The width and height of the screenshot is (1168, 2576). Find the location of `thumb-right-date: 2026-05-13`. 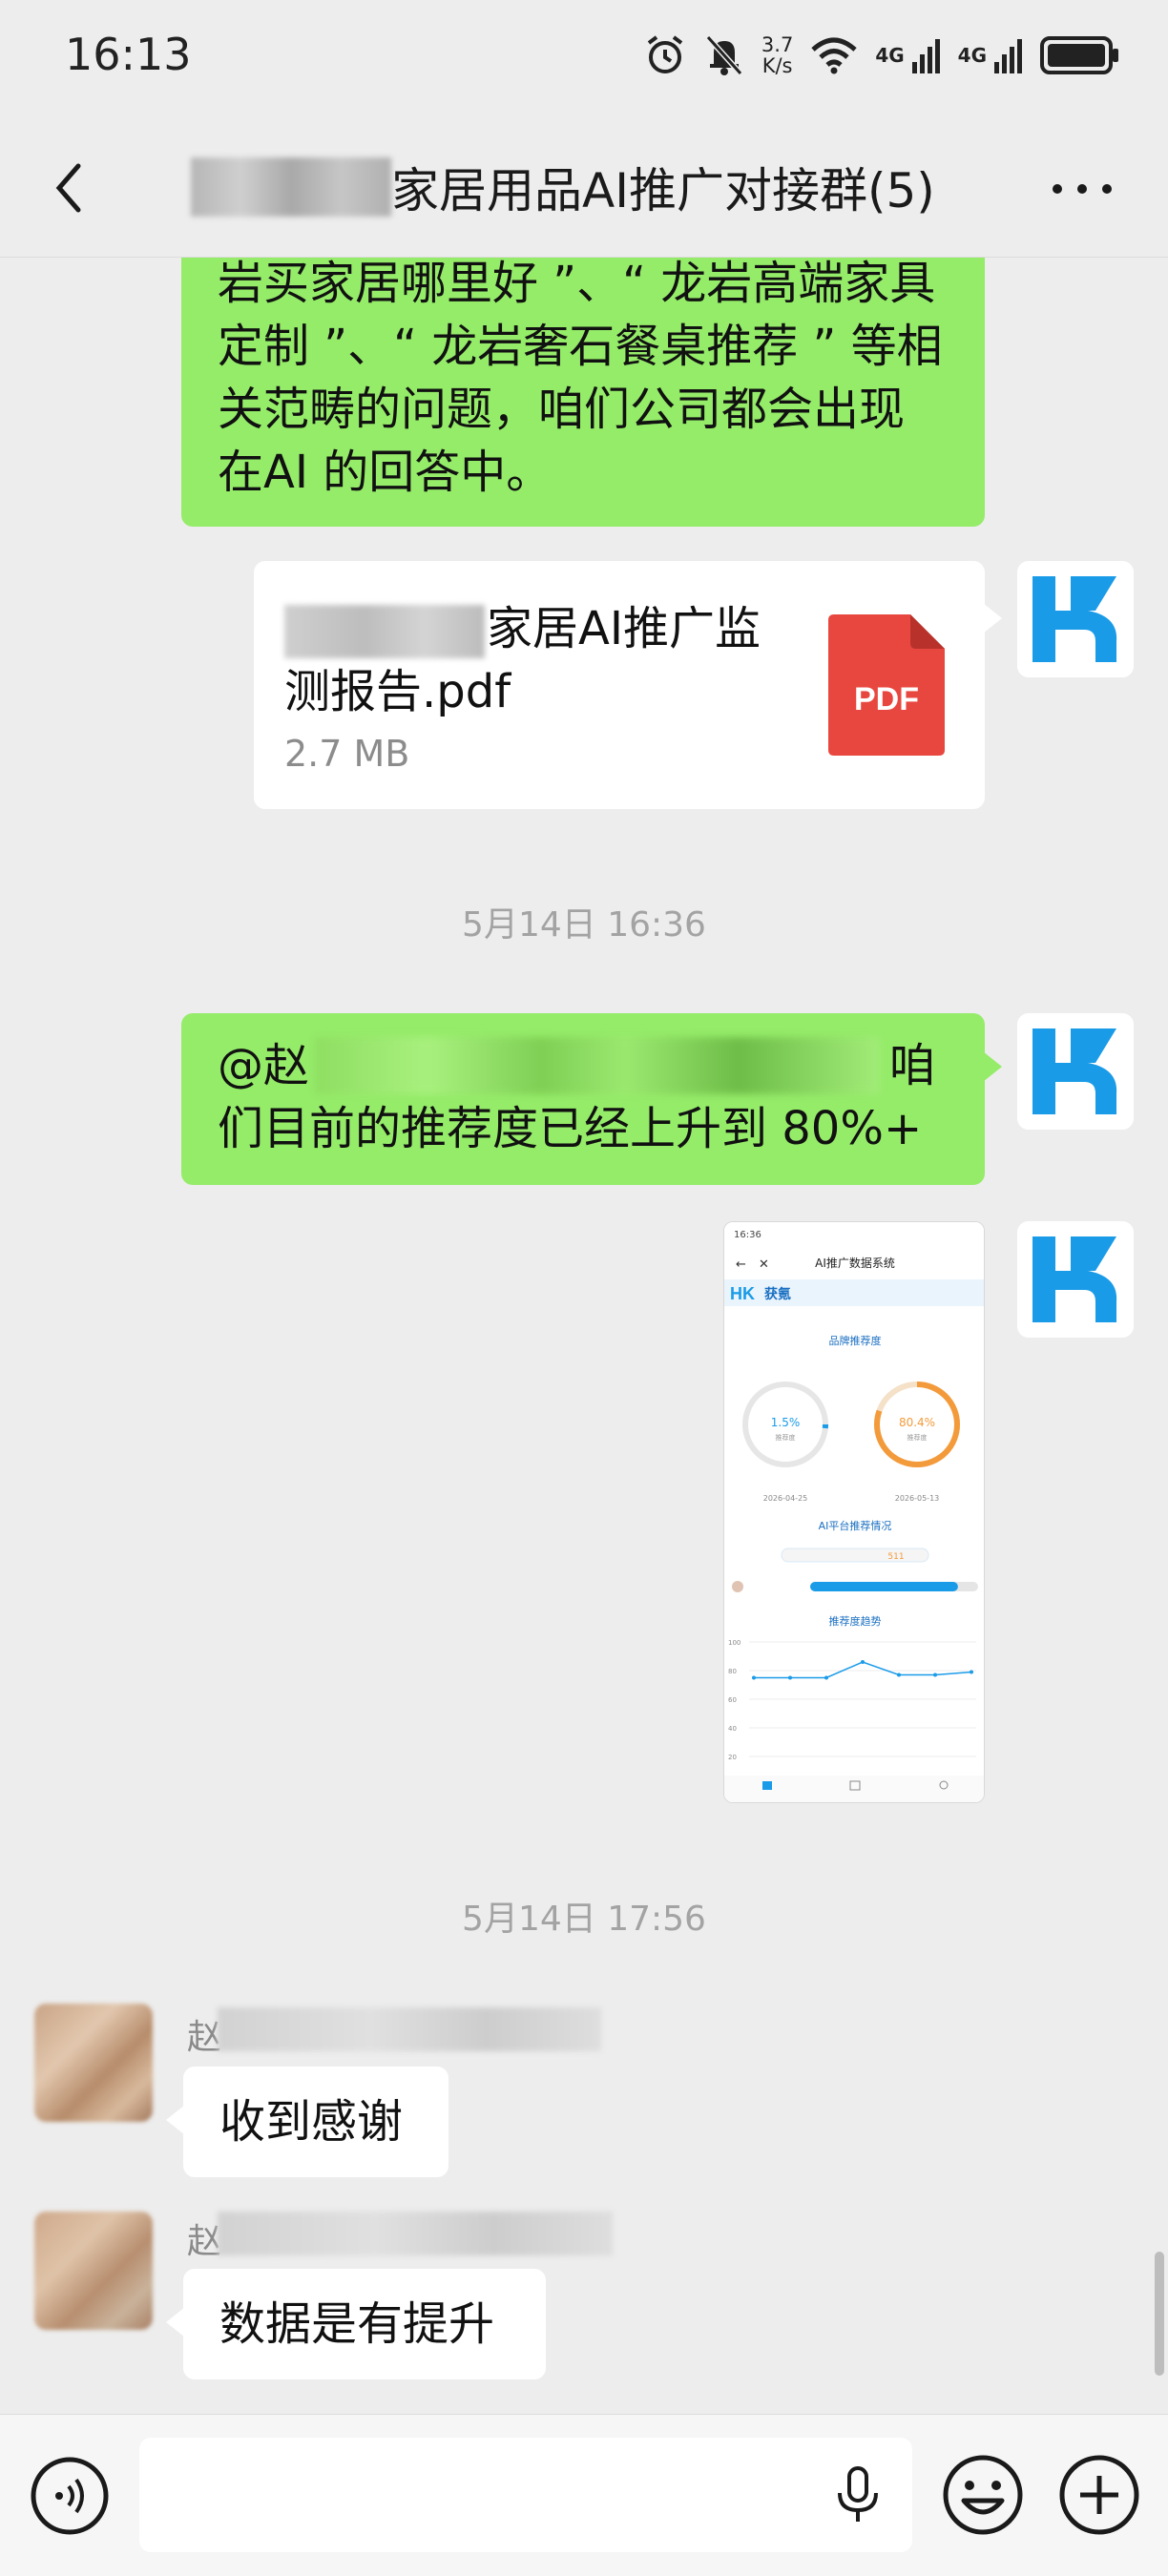

thumb-right-date: 2026-05-13 is located at coordinates (917, 1498).